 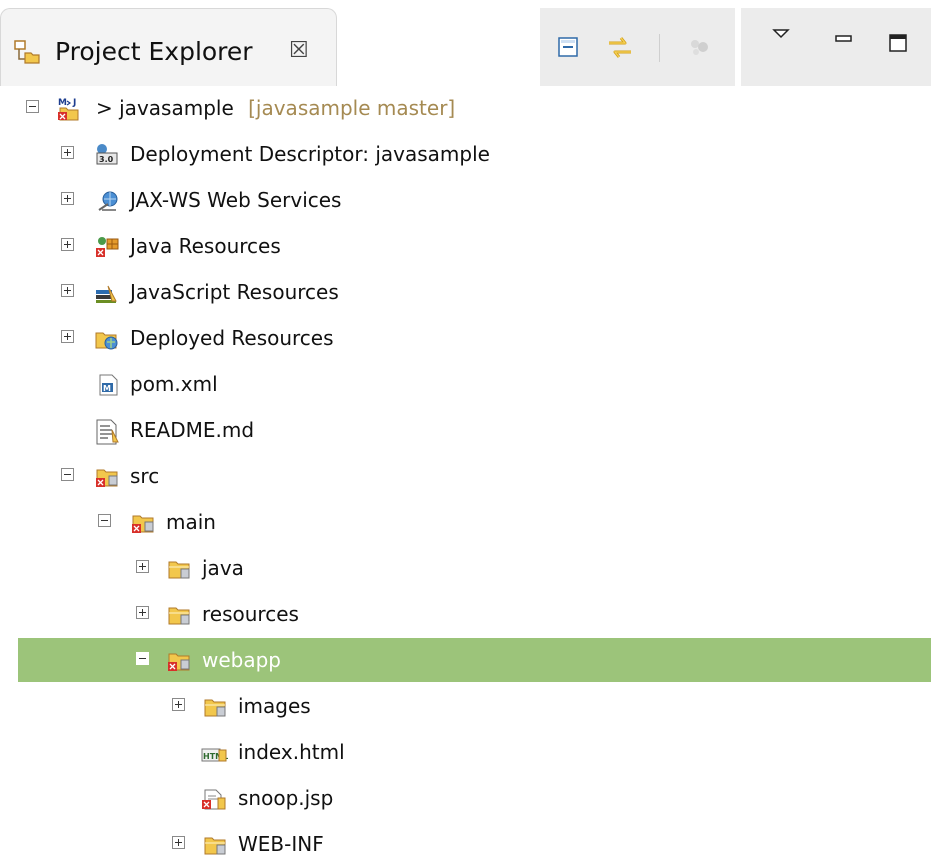 What do you see at coordinates (465, 246) in the screenshot?
I see `tree-item-java-resources: Java Resources` at bounding box center [465, 246].